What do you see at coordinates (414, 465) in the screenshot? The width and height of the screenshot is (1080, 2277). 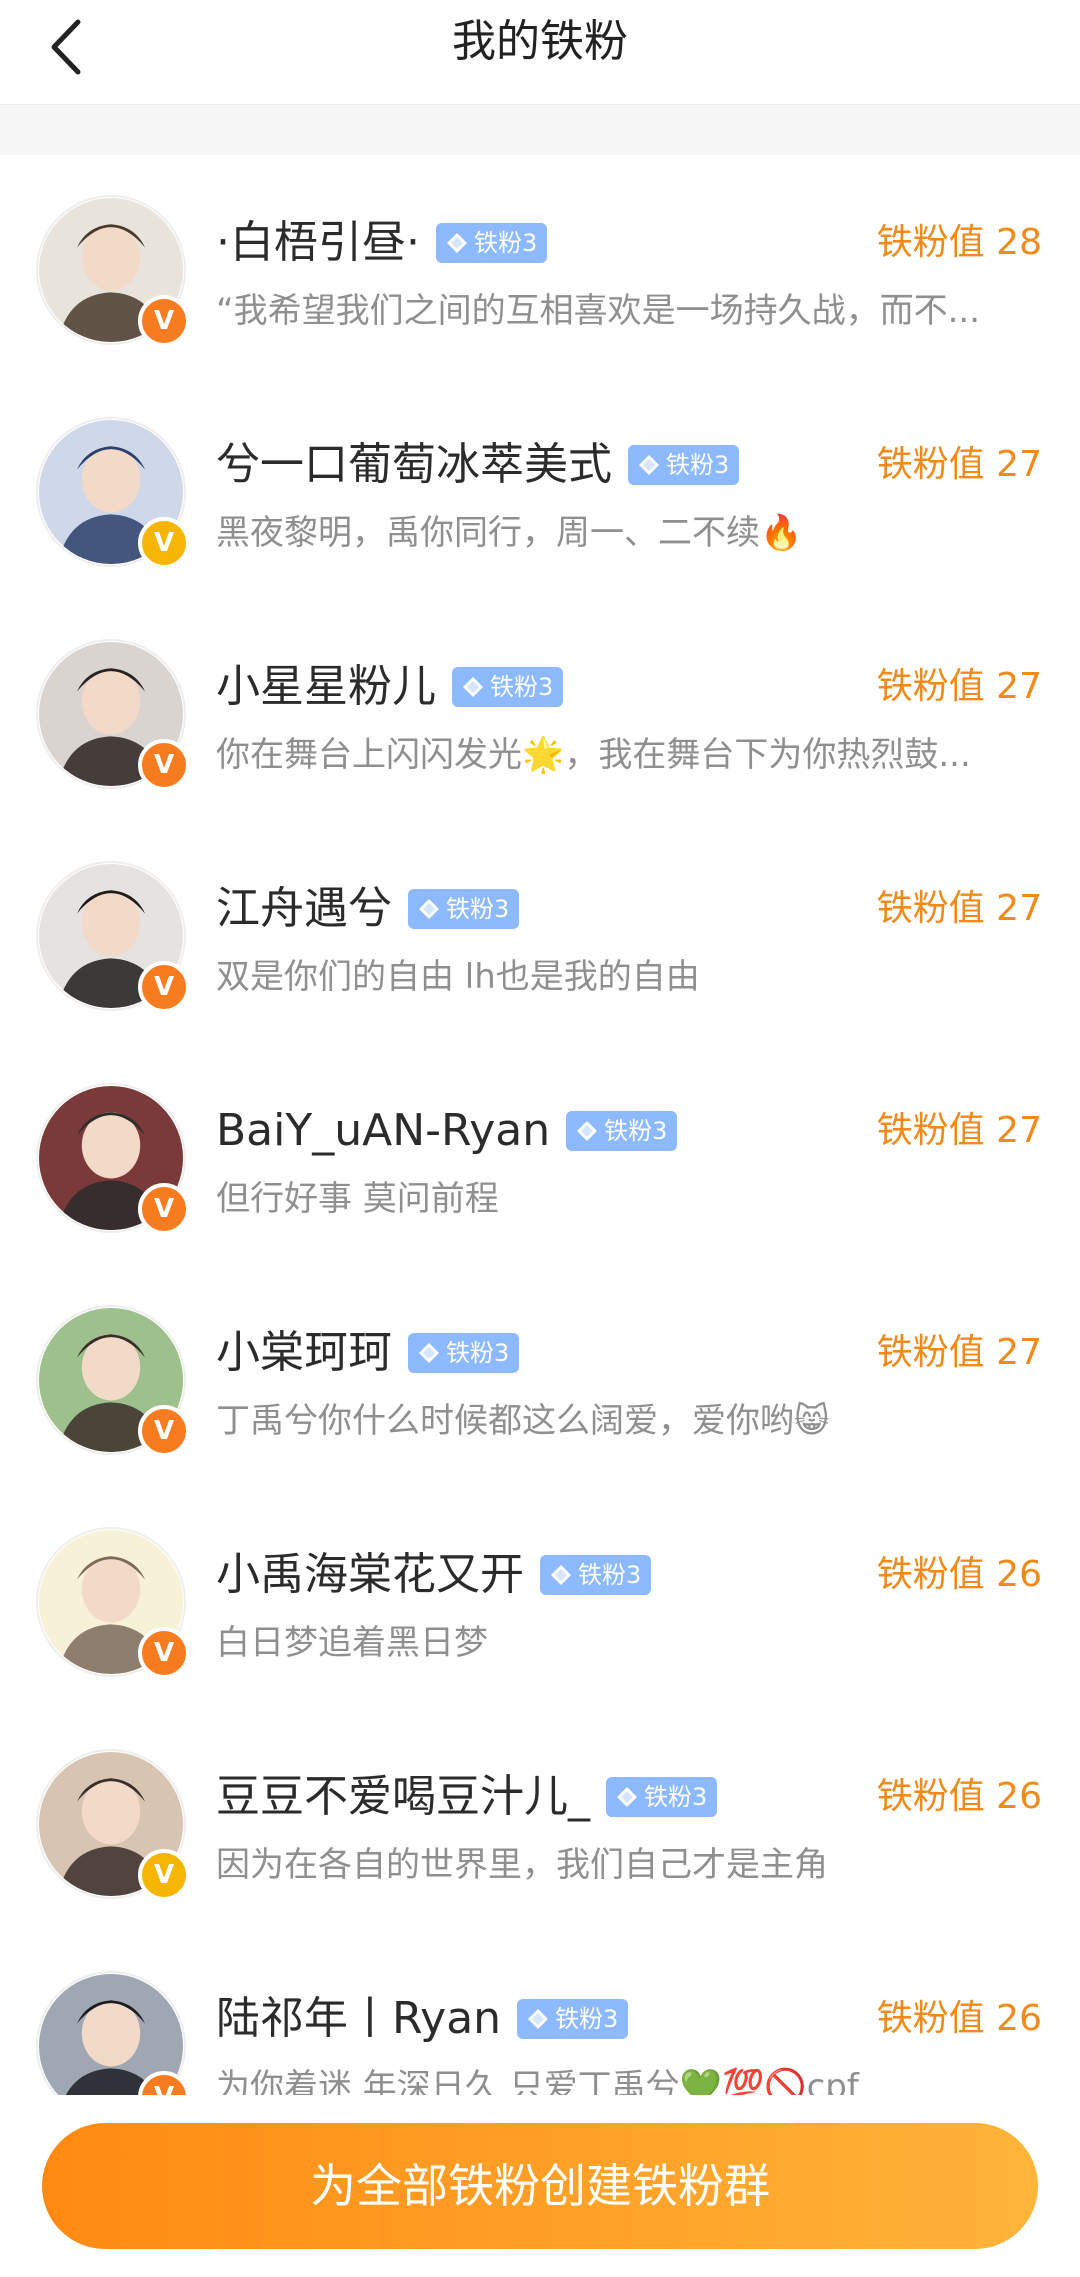 I see `fan-name-text: 兮一口葡萄冰萃美式` at bounding box center [414, 465].